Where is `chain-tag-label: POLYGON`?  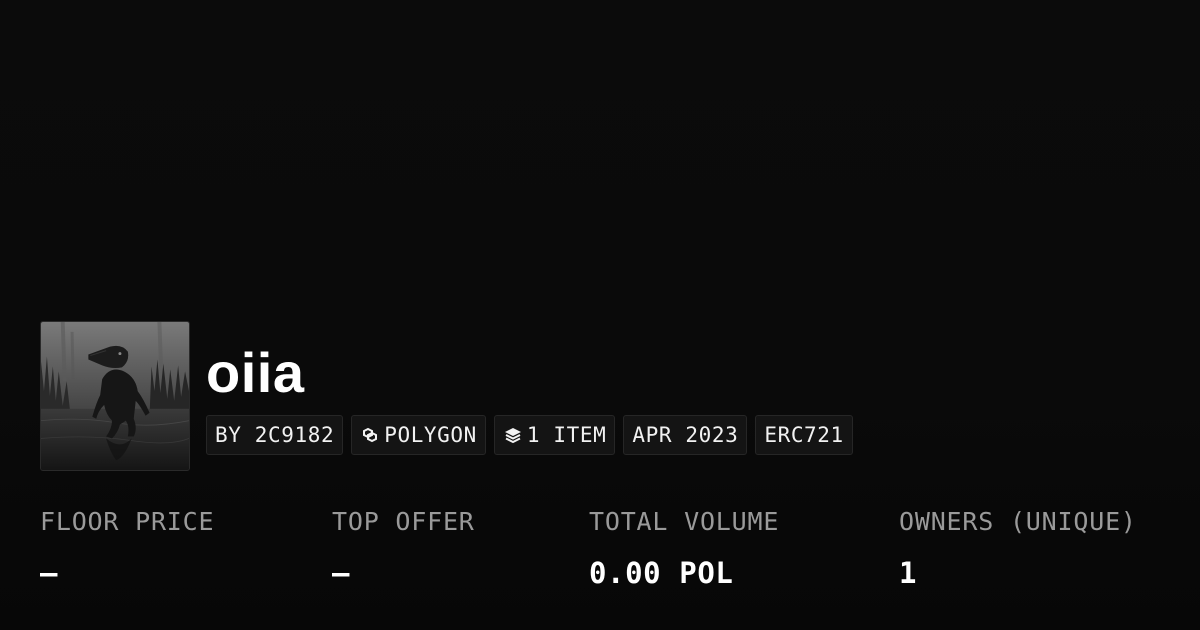
chain-tag-label: POLYGON is located at coordinates (430, 435).